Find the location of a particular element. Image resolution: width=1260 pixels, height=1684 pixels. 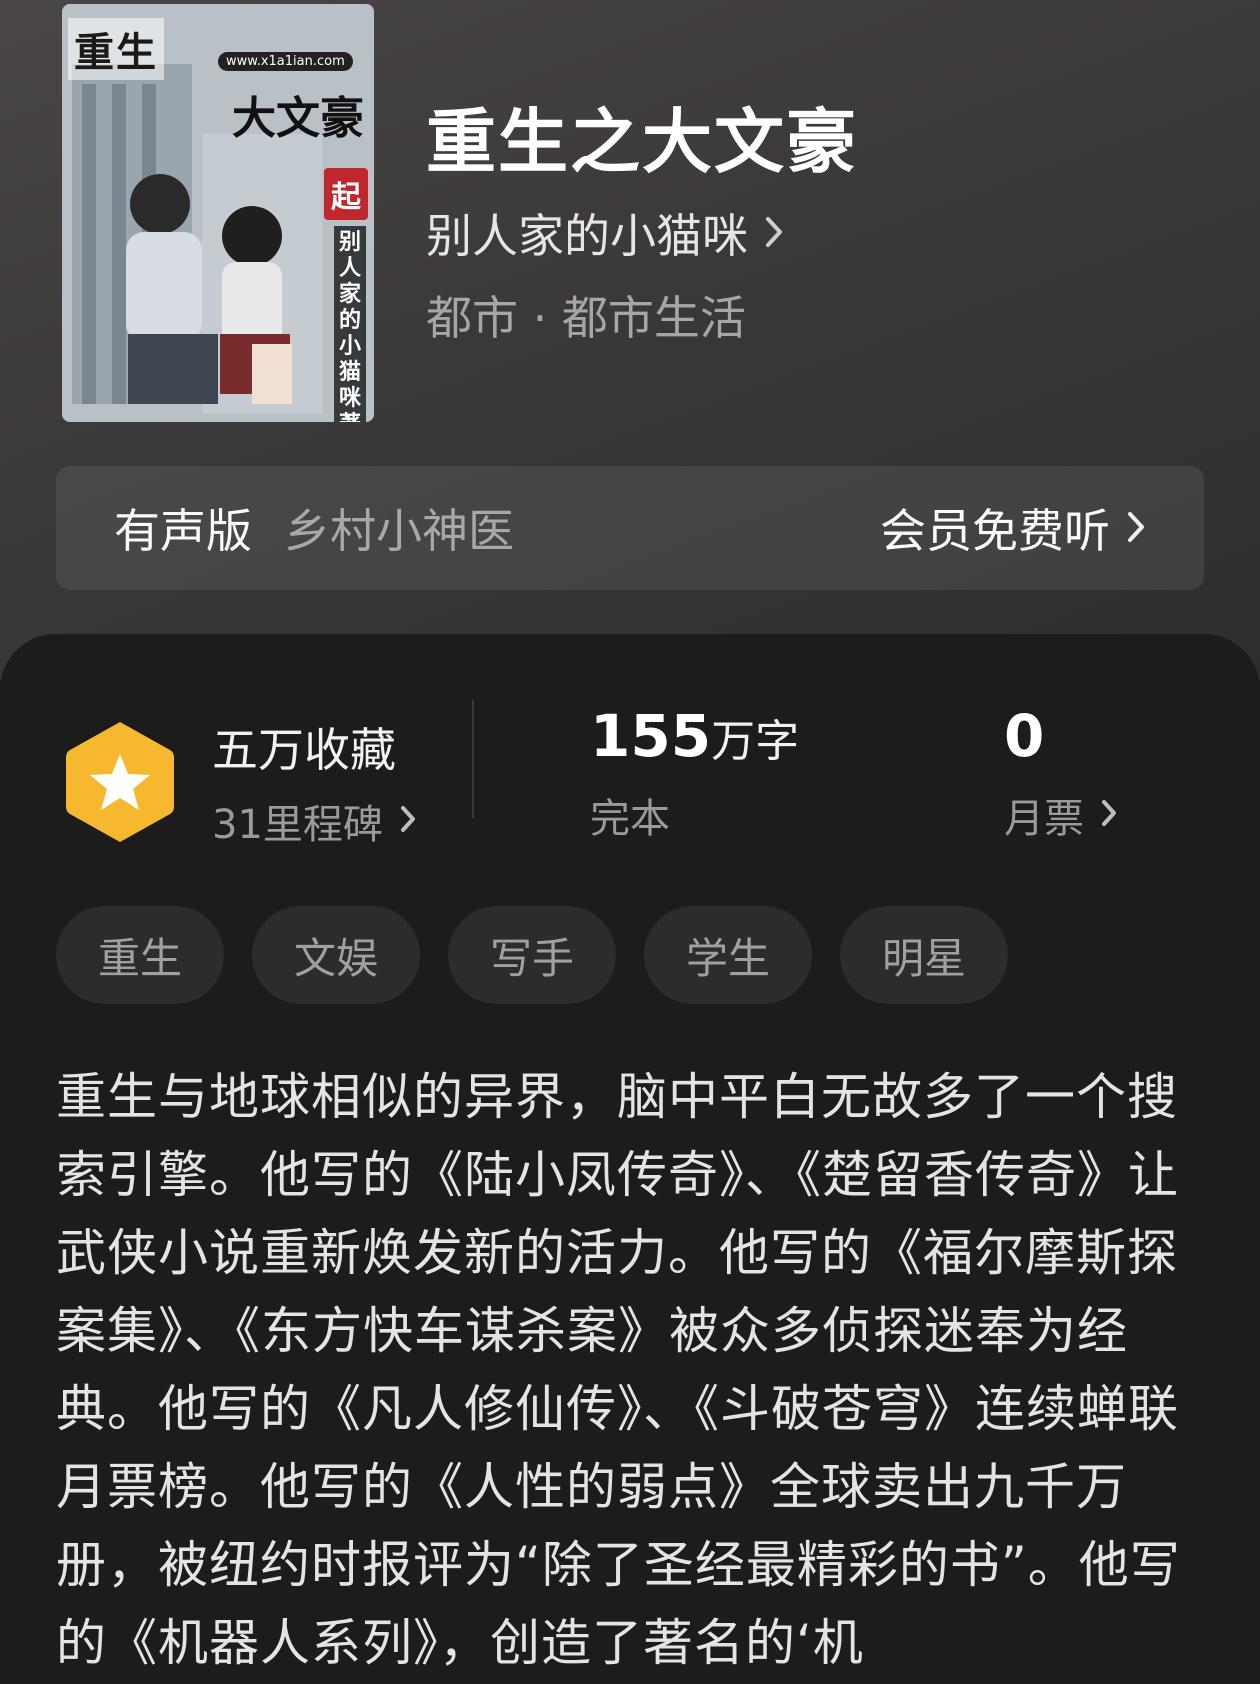

word-count-unit: 万字 is located at coordinates (755, 741).